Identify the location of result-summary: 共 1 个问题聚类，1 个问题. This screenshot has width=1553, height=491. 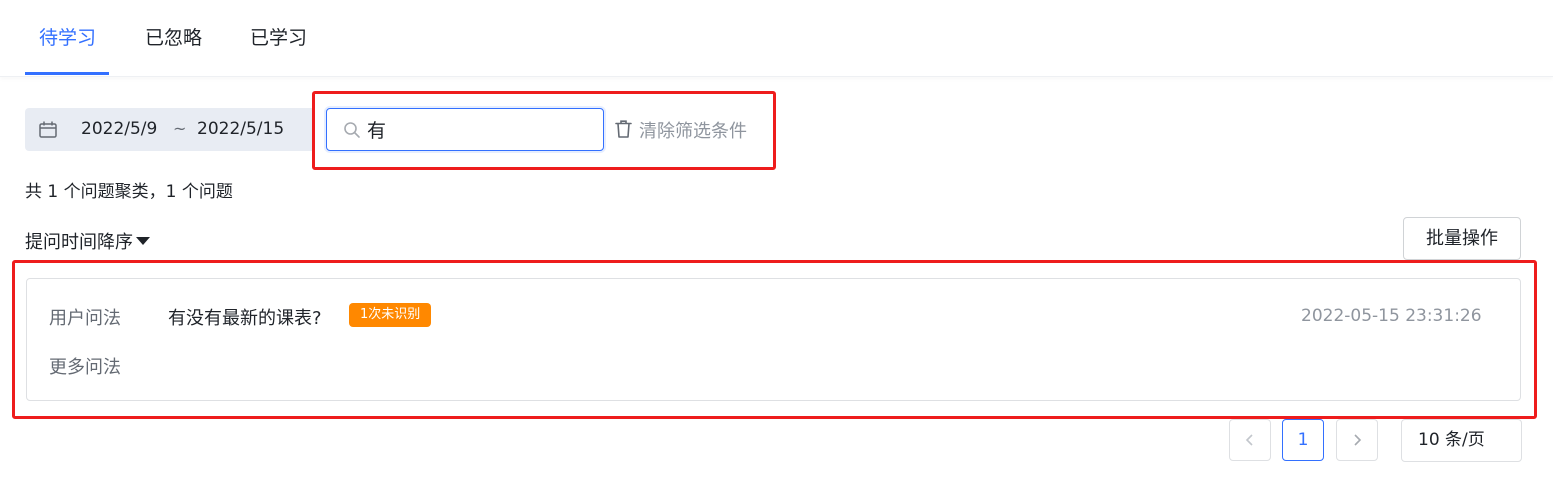
(129, 192).